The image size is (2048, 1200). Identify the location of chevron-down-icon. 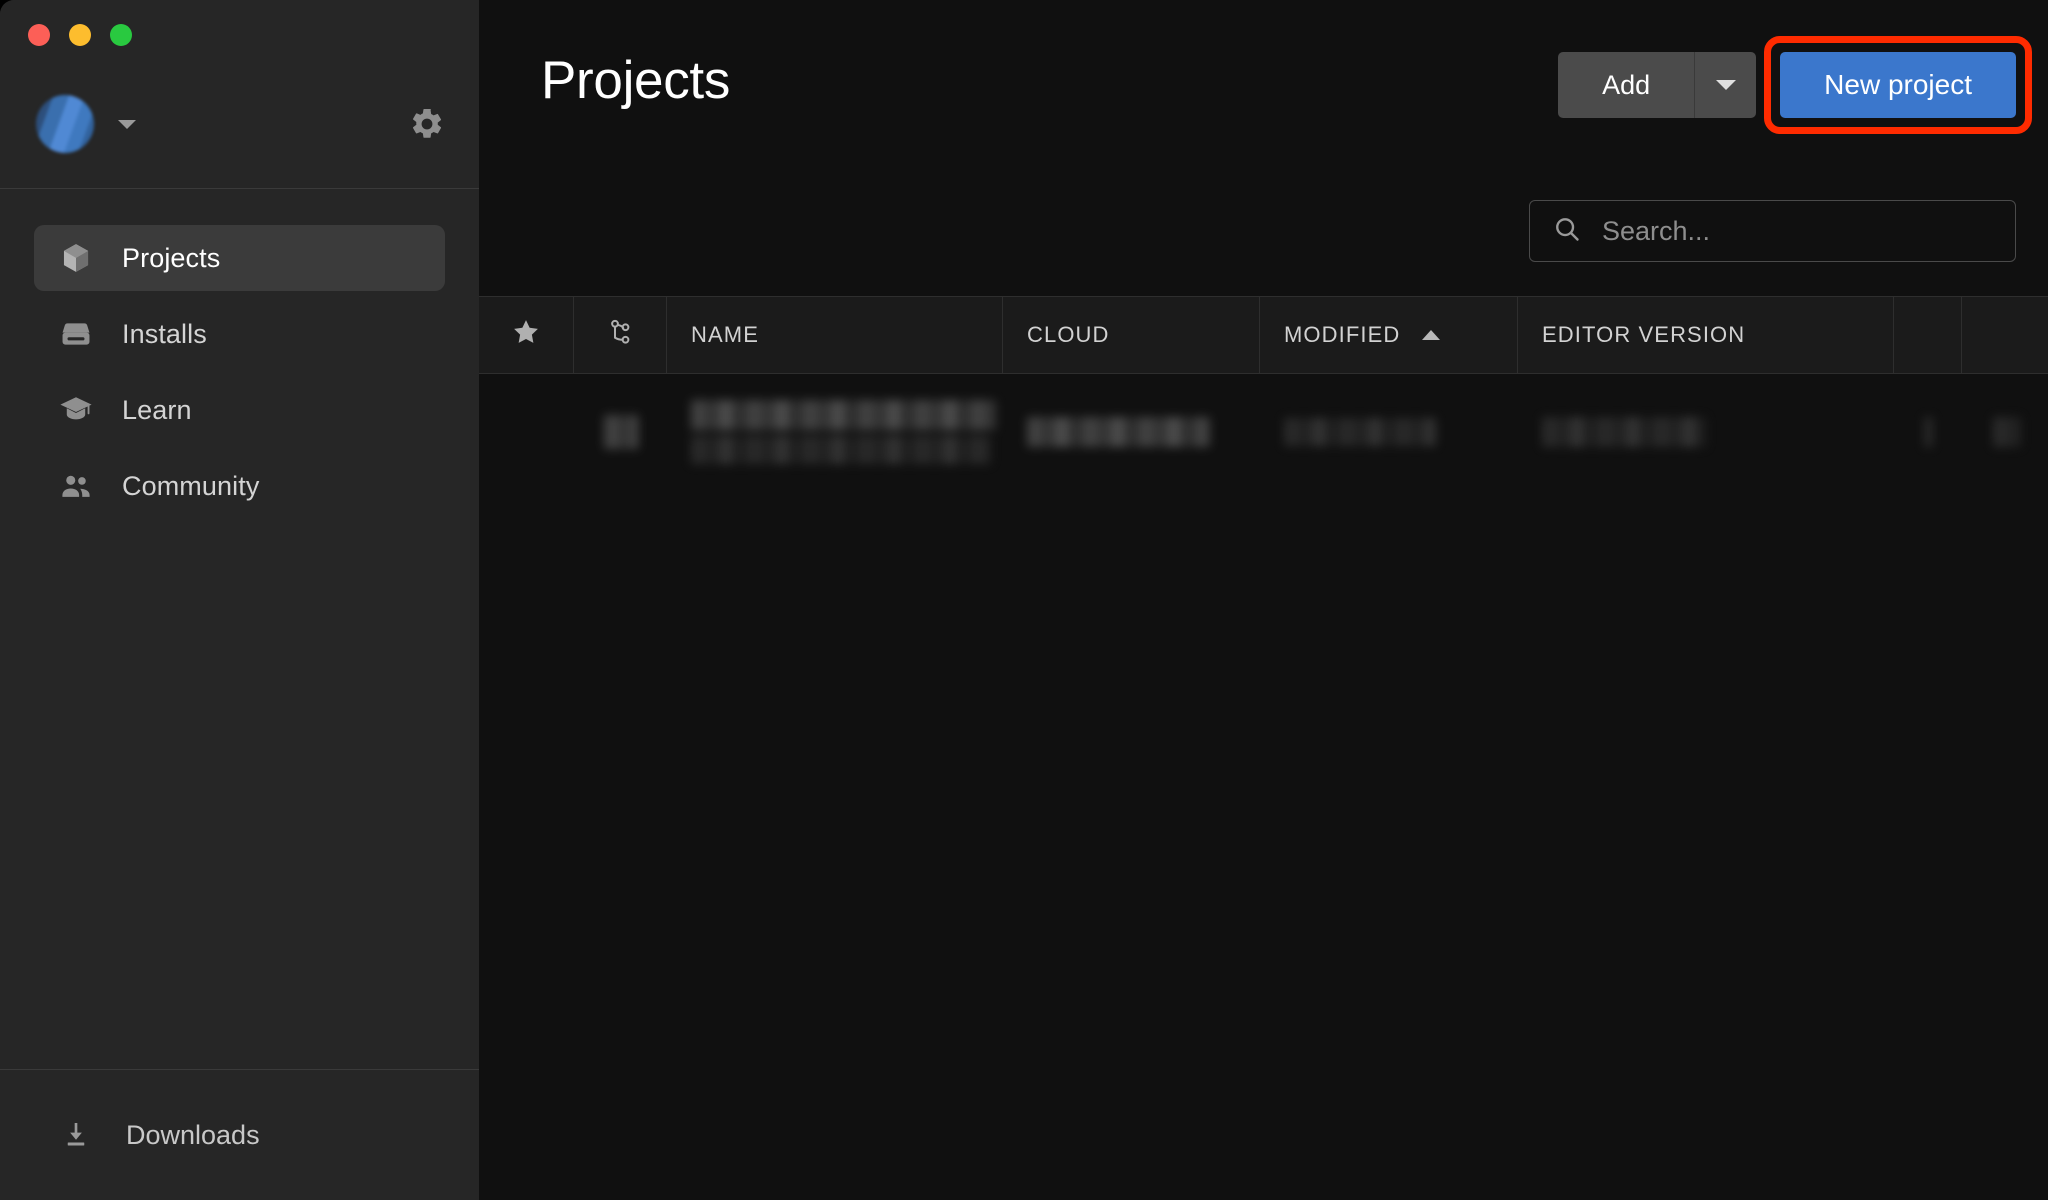
(1725, 85).